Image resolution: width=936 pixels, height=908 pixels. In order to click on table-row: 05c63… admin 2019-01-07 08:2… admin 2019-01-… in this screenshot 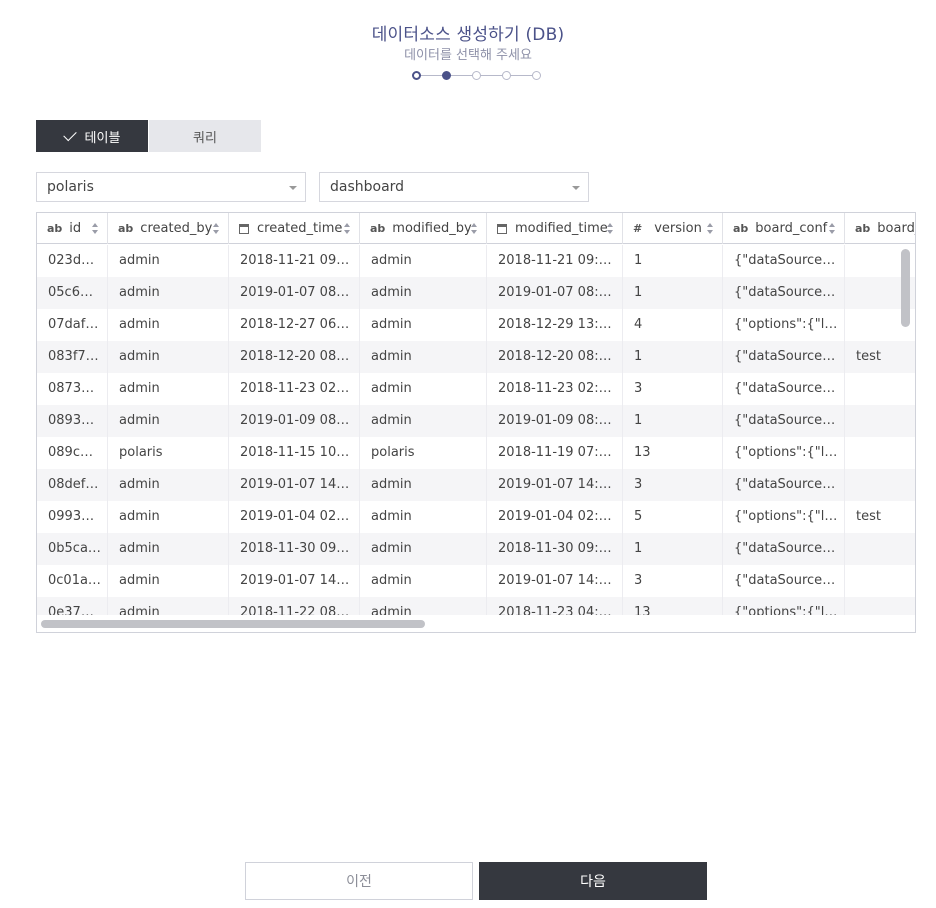, I will do `click(476, 293)`.